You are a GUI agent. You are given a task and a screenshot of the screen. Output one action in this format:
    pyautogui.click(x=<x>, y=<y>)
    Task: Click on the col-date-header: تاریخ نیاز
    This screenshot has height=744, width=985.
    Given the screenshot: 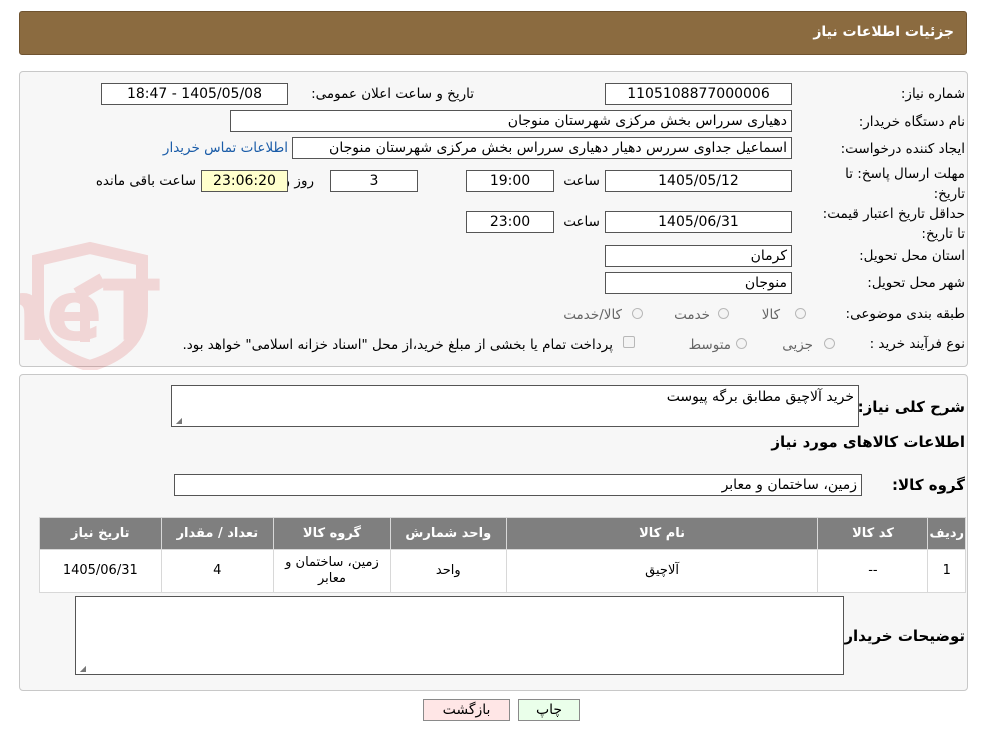 What is the action you would take?
    pyautogui.click(x=100, y=533)
    